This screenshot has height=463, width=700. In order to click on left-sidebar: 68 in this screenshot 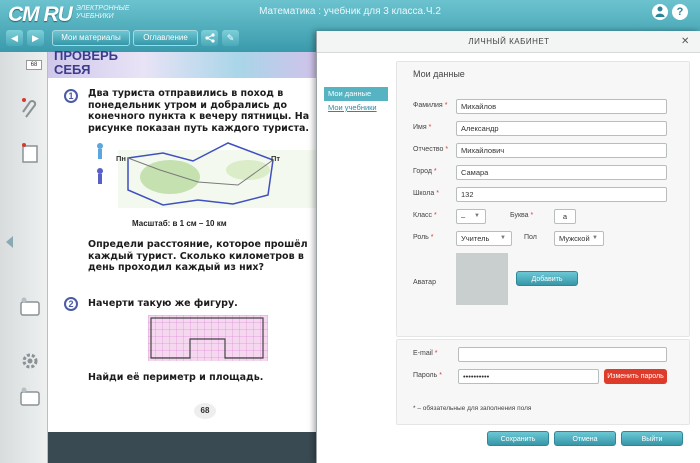, I will do `click(24, 257)`.